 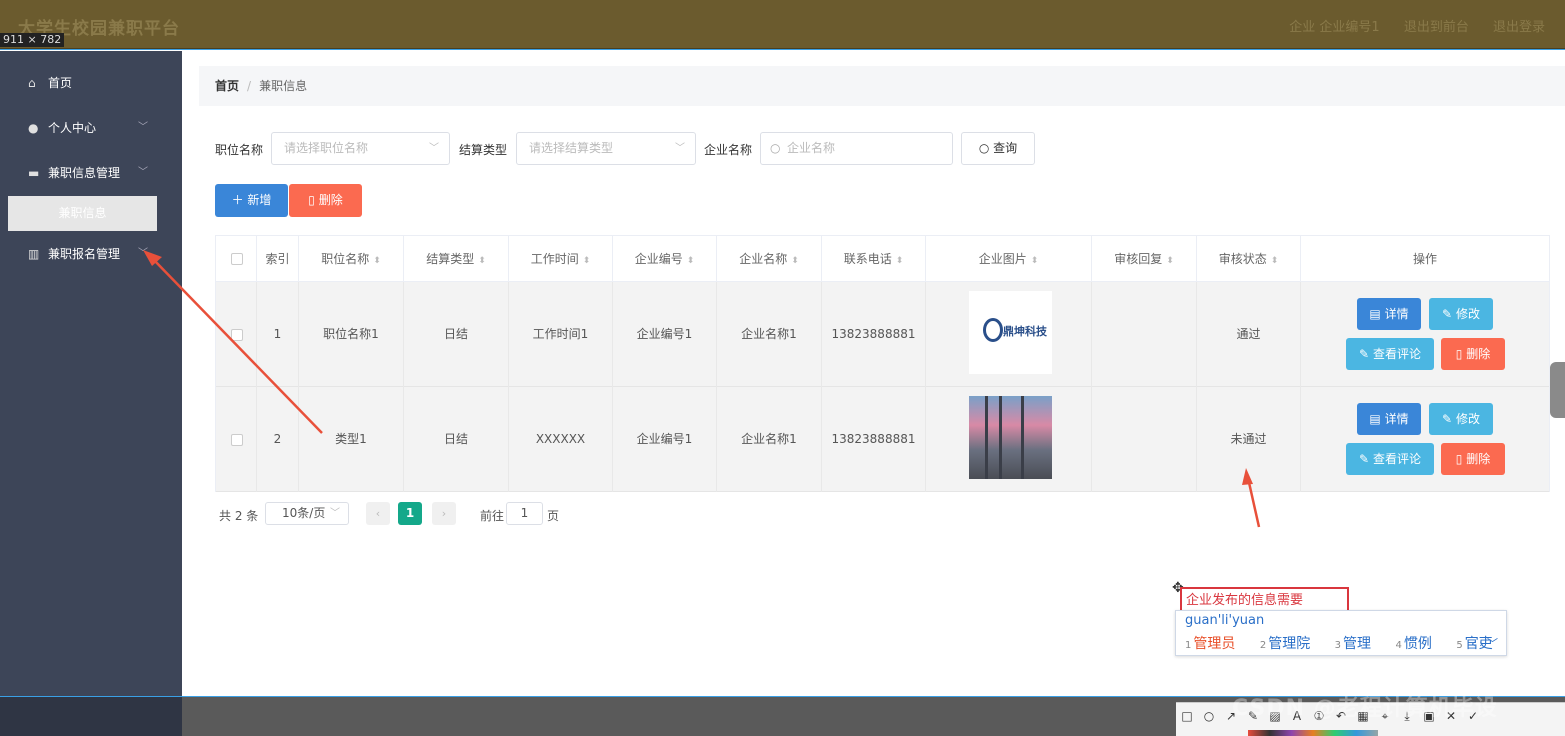 What do you see at coordinates (1436, 27) in the screenshot?
I see `back-to-front-link: 退出到前台` at bounding box center [1436, 27].